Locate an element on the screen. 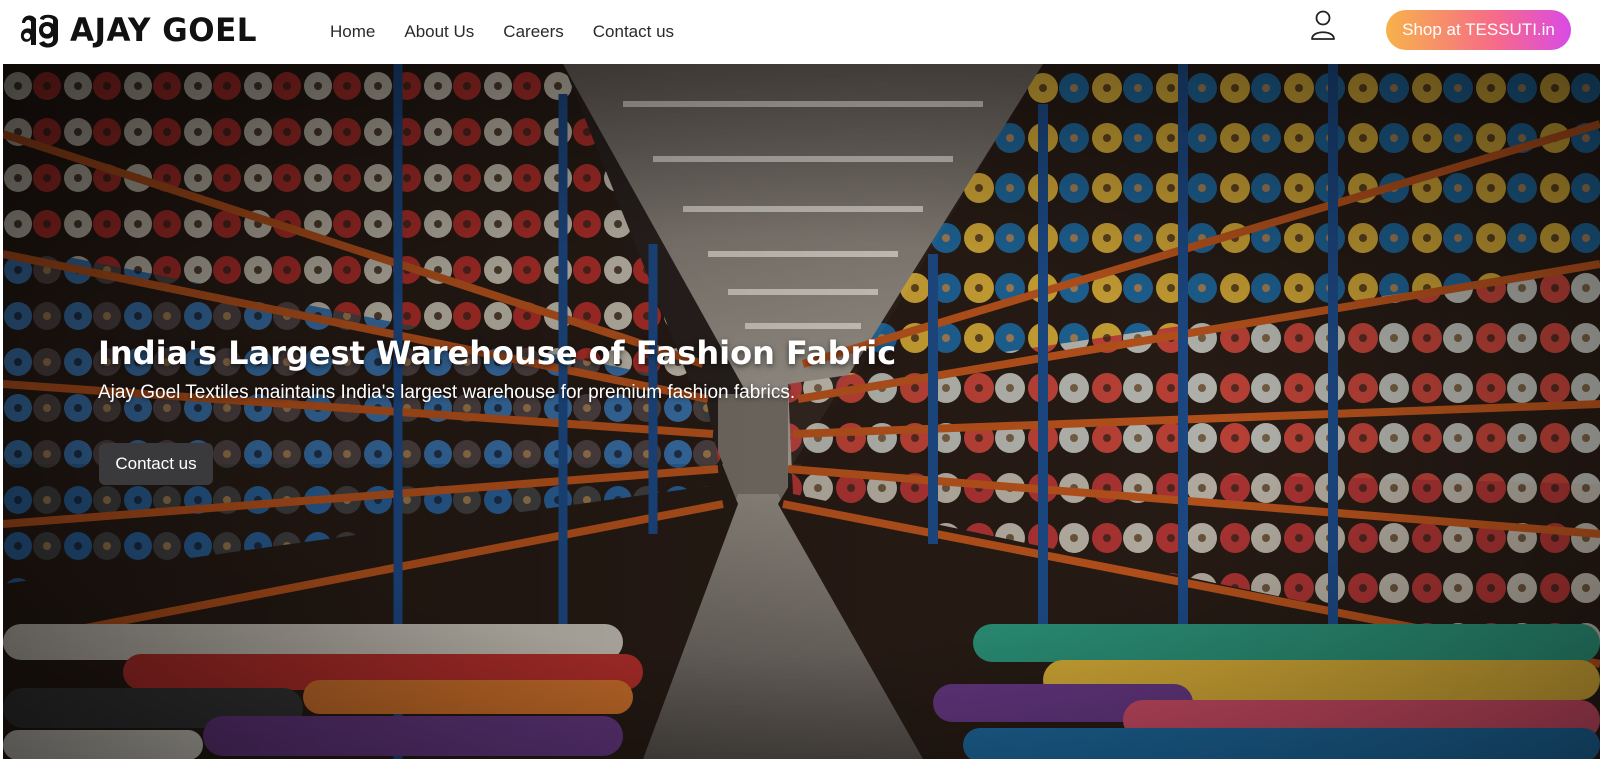 This screenshot has width=1600, height=759. user-icon is located at coordinates (1323, 25).